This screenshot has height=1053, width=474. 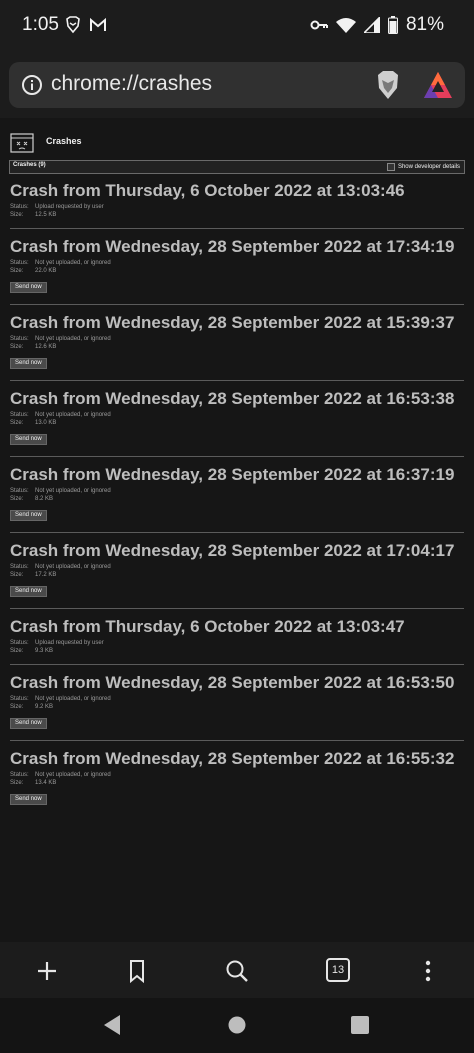 I want to click on browser-toolbar: chrome://crashes, so click(x=237, y=85).